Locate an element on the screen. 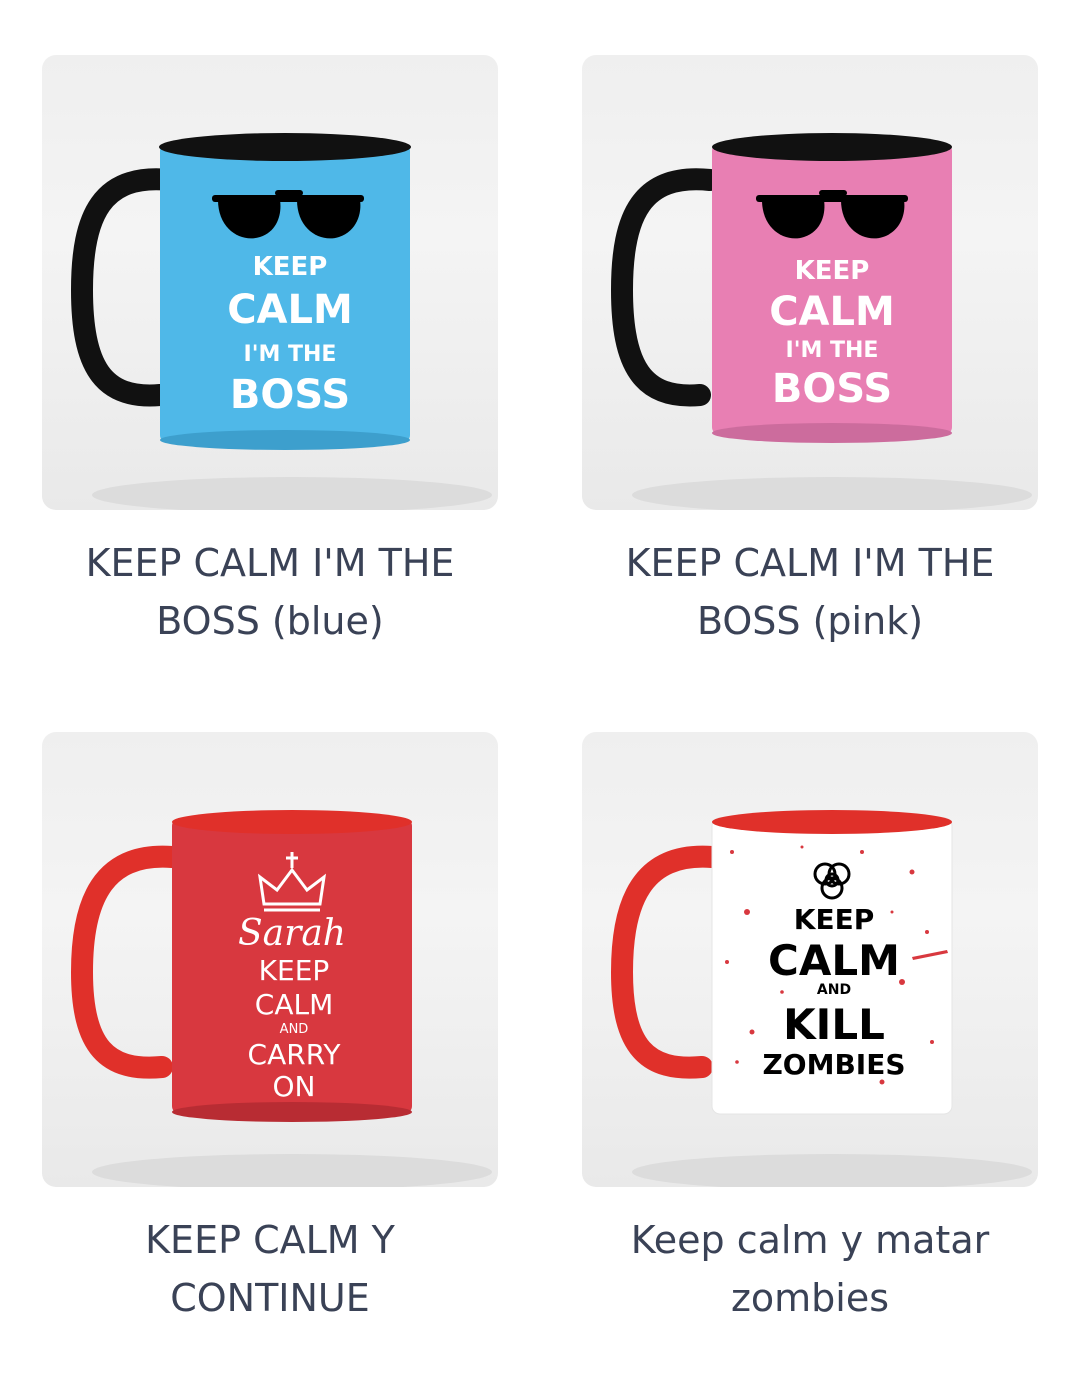 The width and height of the screenshot is (1080, 1375). product-title: KEEP CALM I'M THE BOSS (blue) is located at coordinates (270, 592).